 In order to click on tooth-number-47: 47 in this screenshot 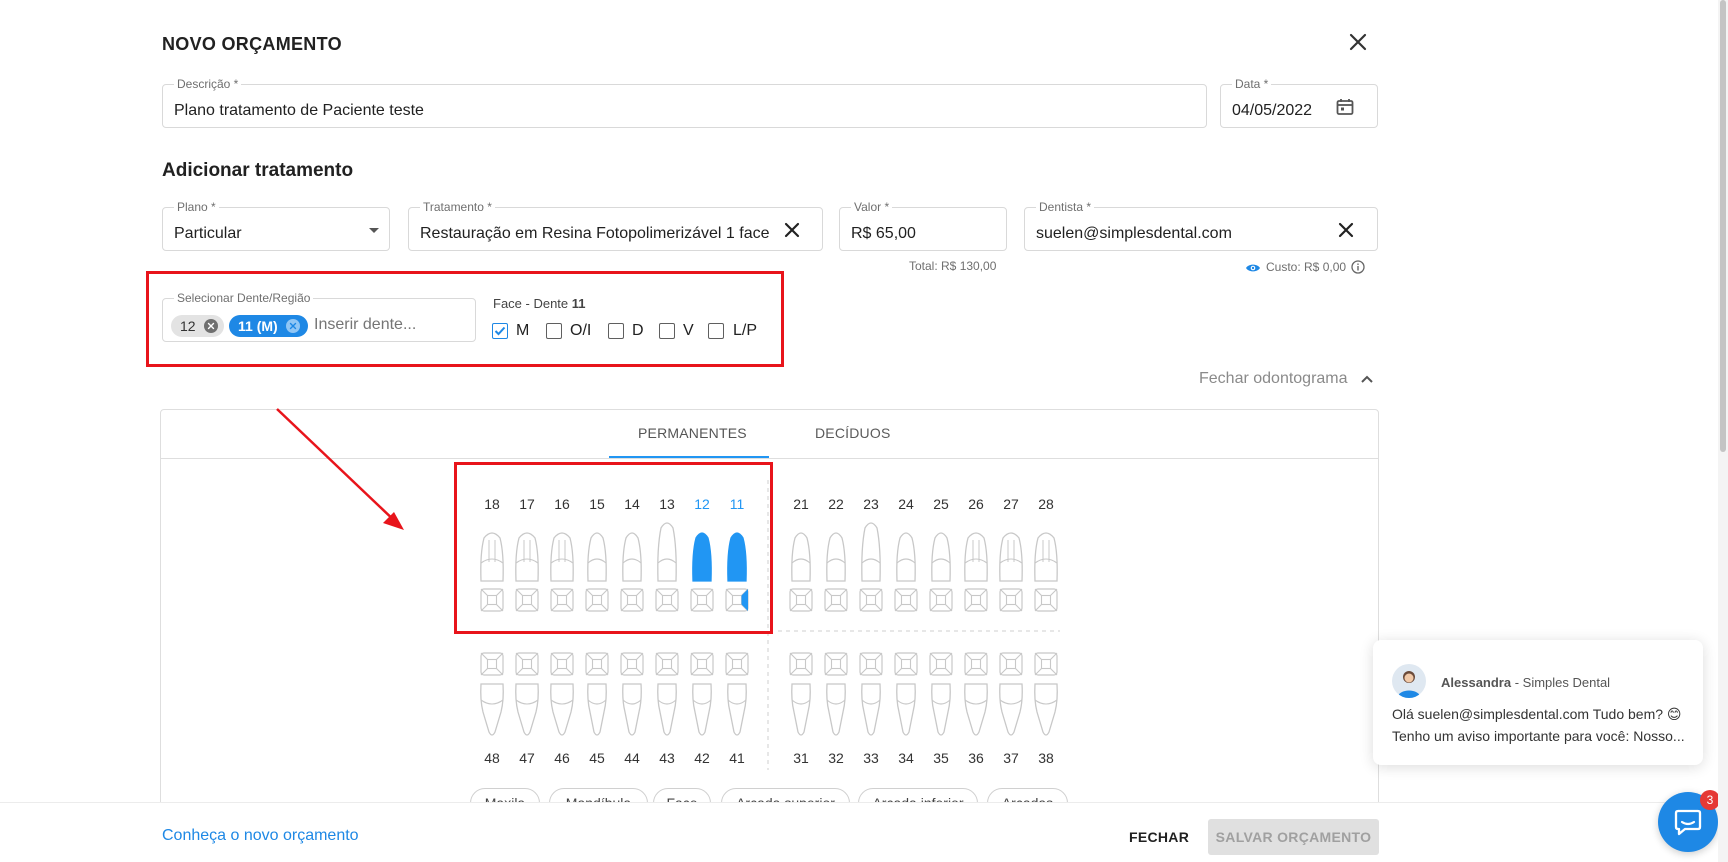, I will do `click(527, 758)`.